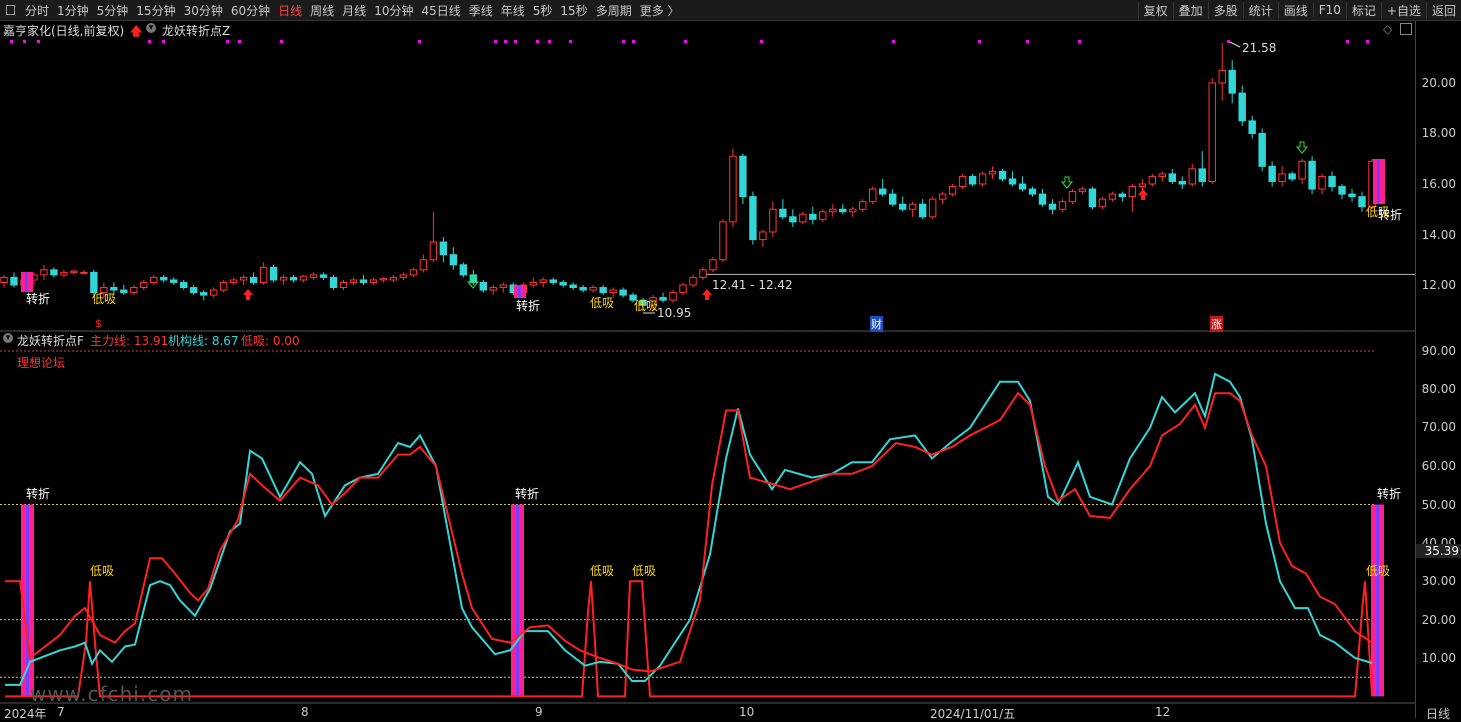  What do you see at coordinates (1155, 10) in the screenshot?
I see `toolbar-button-0: 复权` at bounding box center [1155, 10].